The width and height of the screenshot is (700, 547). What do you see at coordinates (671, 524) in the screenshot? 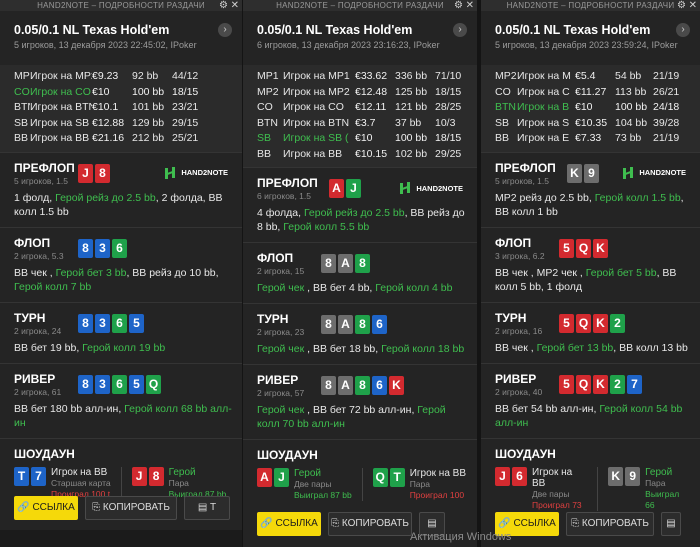
I see `text-icon: ▤` at bounding box center [671, 524].